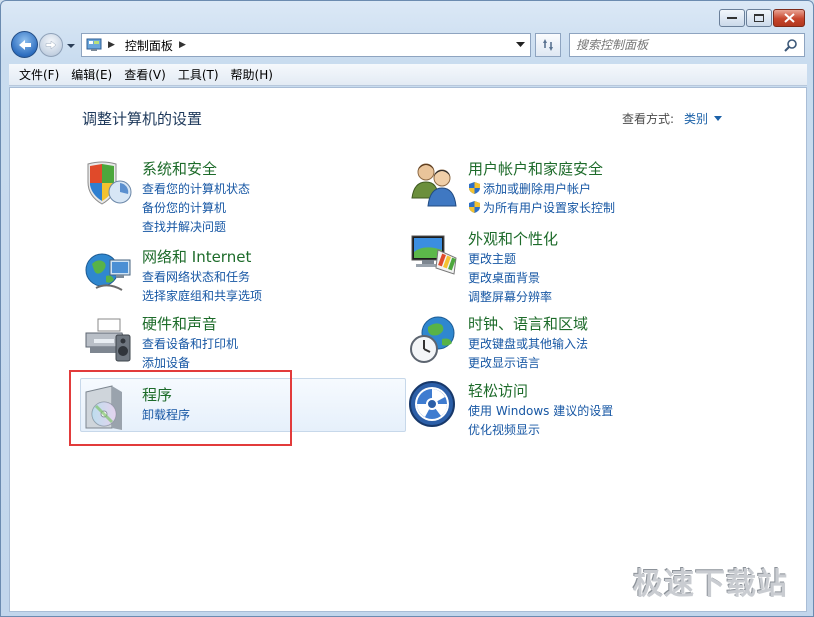  Describe the element at coordinates (149, 45) in the screenshot. I see `breadcrumb-control-panel: 控制面板` at that location.